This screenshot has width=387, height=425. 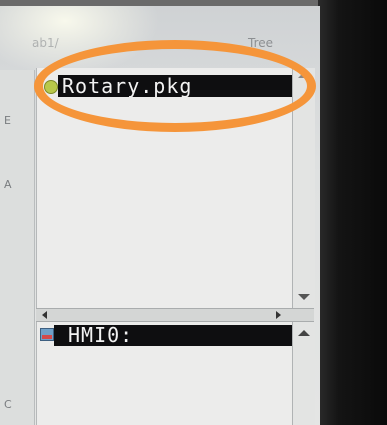 What do you see at coordinates (173, 335) in the screenshot?
I see `tree-list-item-selected: HMI0:` at bounding box center [173, 335].